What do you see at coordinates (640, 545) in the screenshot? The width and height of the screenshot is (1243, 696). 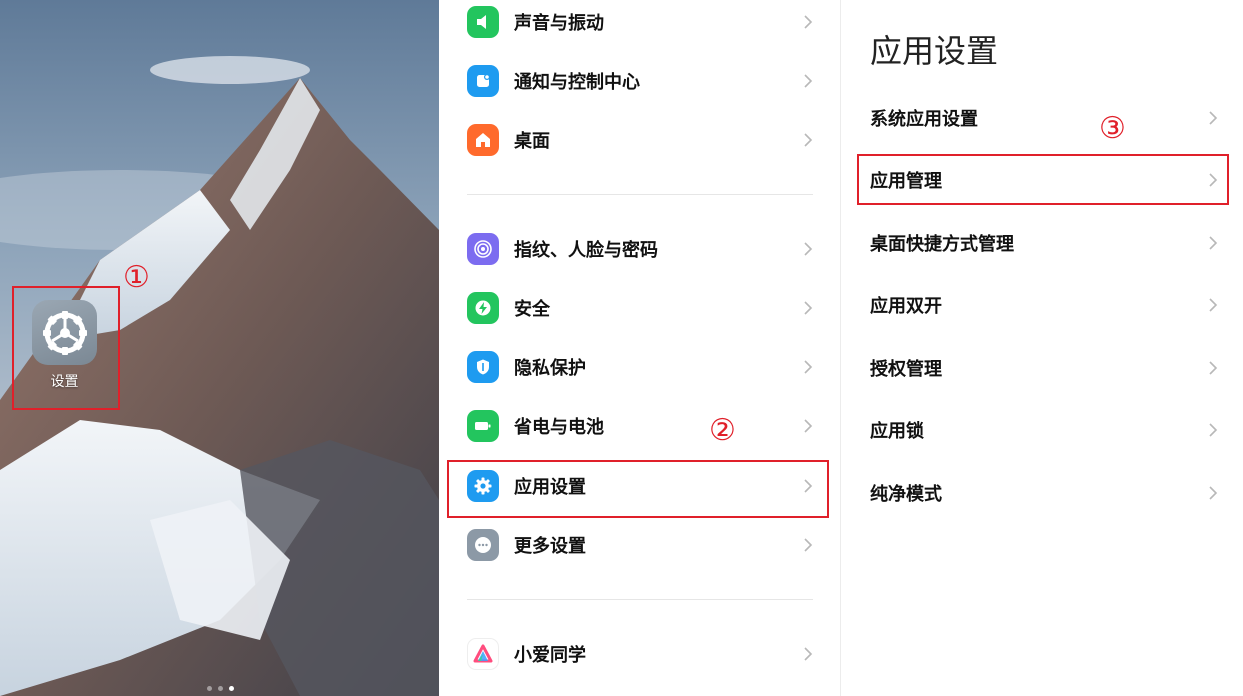 I see `settings-item-more: 更多设置` at bounding box center [640, 545].